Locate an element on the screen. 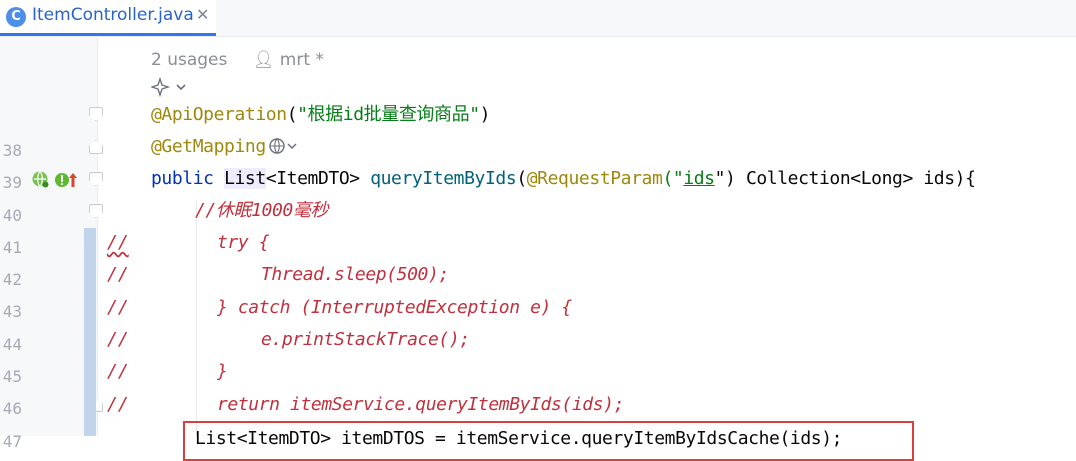 This screenshot has height=461, width=1076. line-numbers: 38 39 40 41 42 43 44 45 46 47 is located at coordinates (11, 296).